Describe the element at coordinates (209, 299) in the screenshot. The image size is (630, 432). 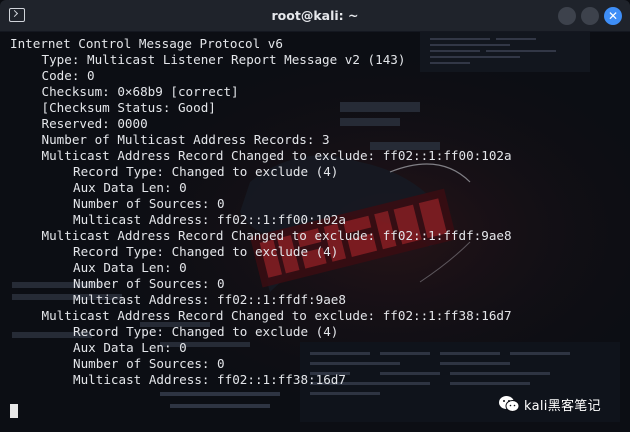
I see `terminal-line: Multicast Address: ff02::1:ffdf:9ae8` at that location.